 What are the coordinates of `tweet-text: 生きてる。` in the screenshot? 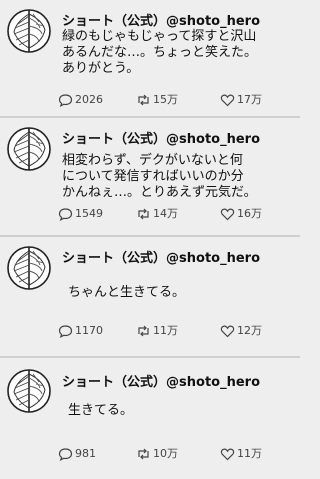 It's located at (101, 410).